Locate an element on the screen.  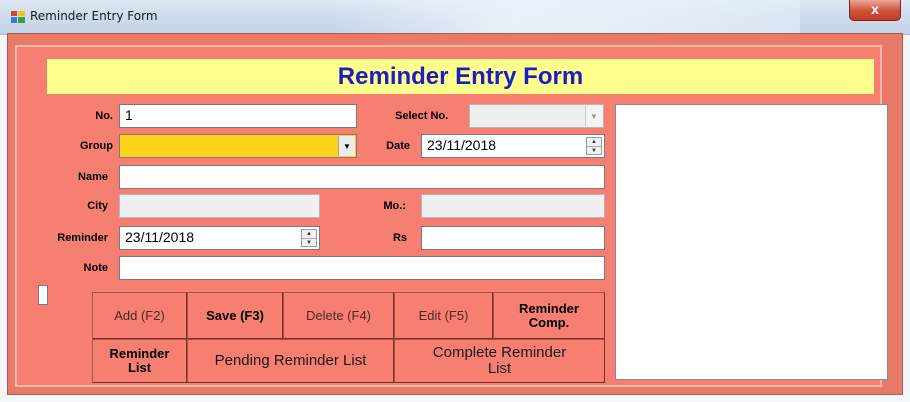
note-input is located at coordinates (362, 268).